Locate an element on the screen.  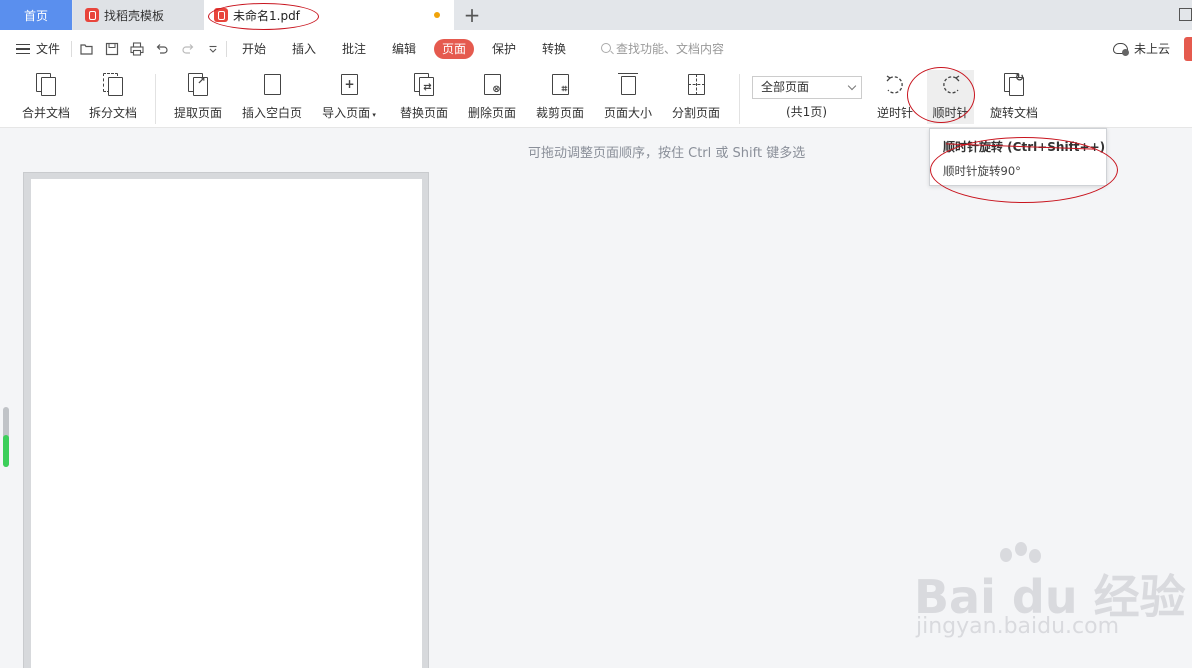
hamburger-icon is located at coordinates (23, 49).